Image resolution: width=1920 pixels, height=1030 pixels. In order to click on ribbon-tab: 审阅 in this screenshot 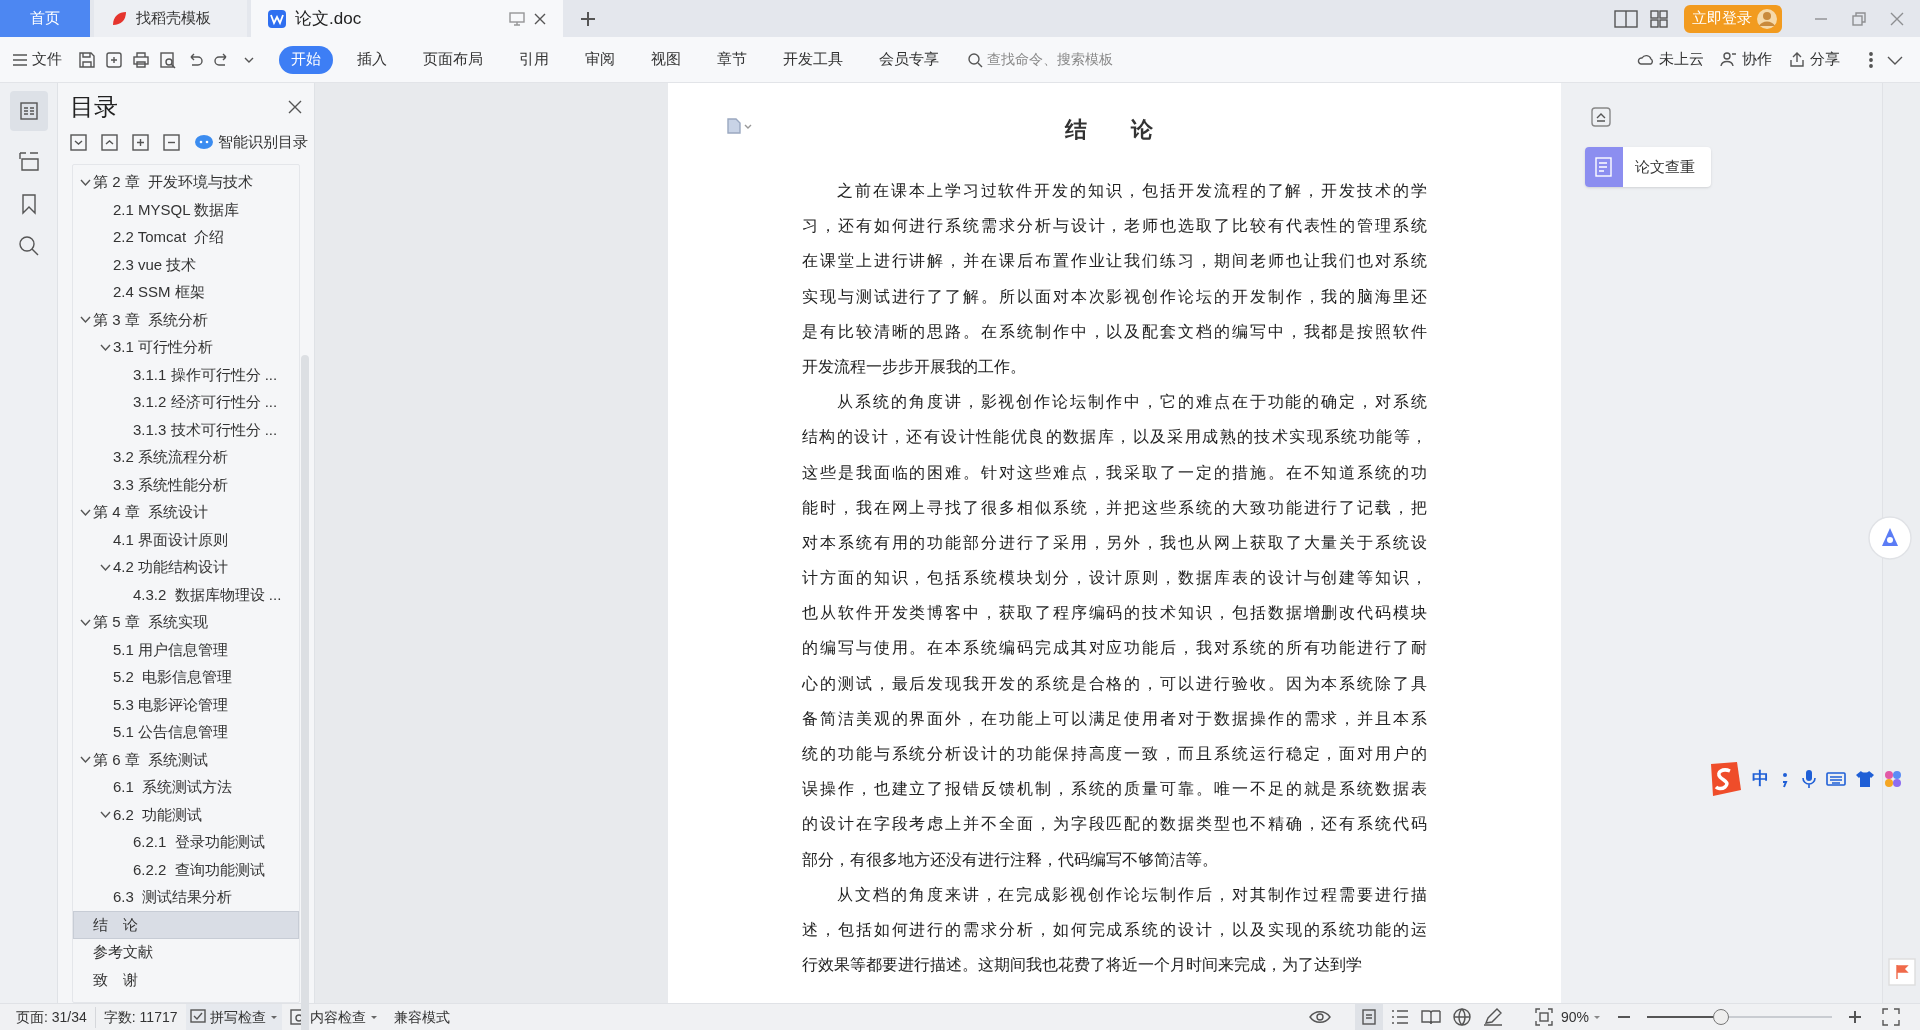, I will do `click(600, 59)`.